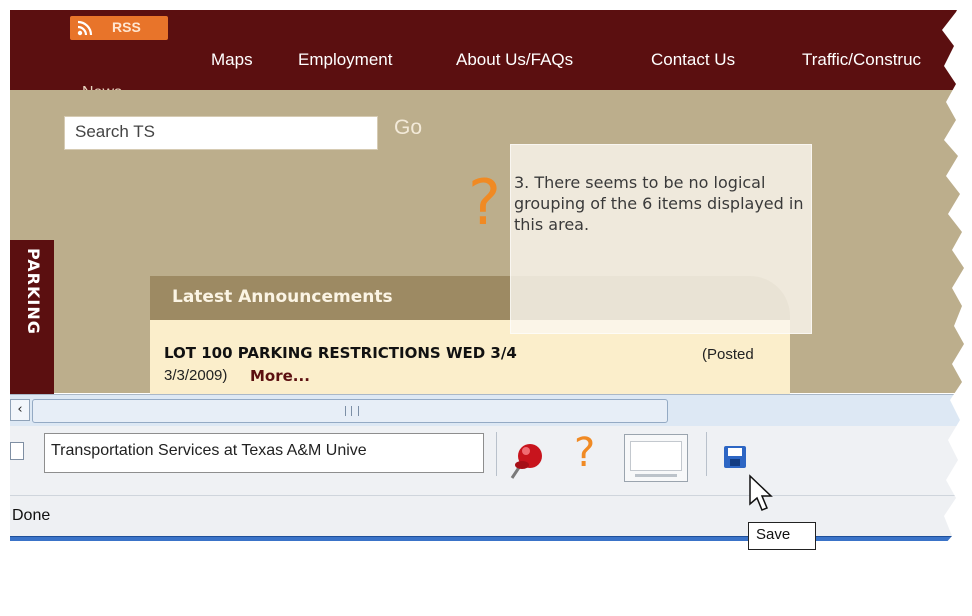  What do you see at coordinates (33, 291) in the screenshot?
I see `parking-tab-label: PARKING` at bounding box center [33, 291].